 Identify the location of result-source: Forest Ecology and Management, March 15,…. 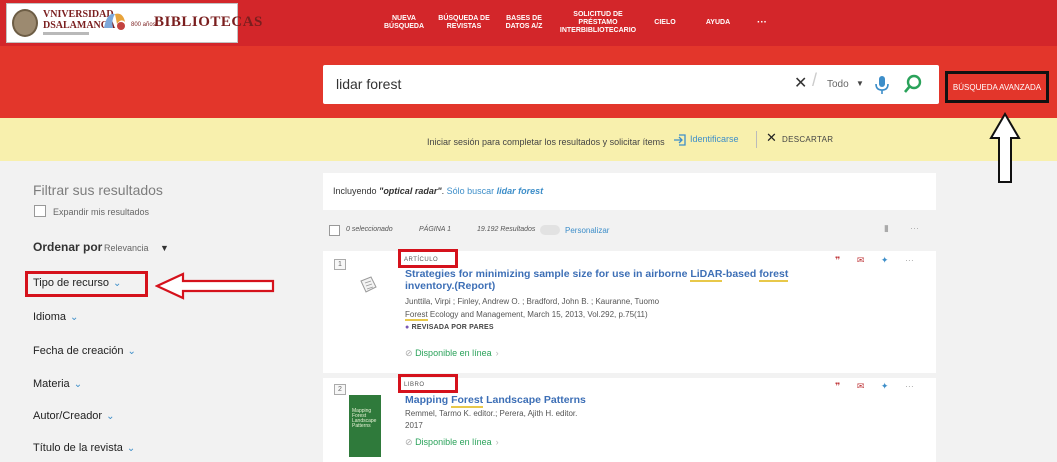
(526, 315).